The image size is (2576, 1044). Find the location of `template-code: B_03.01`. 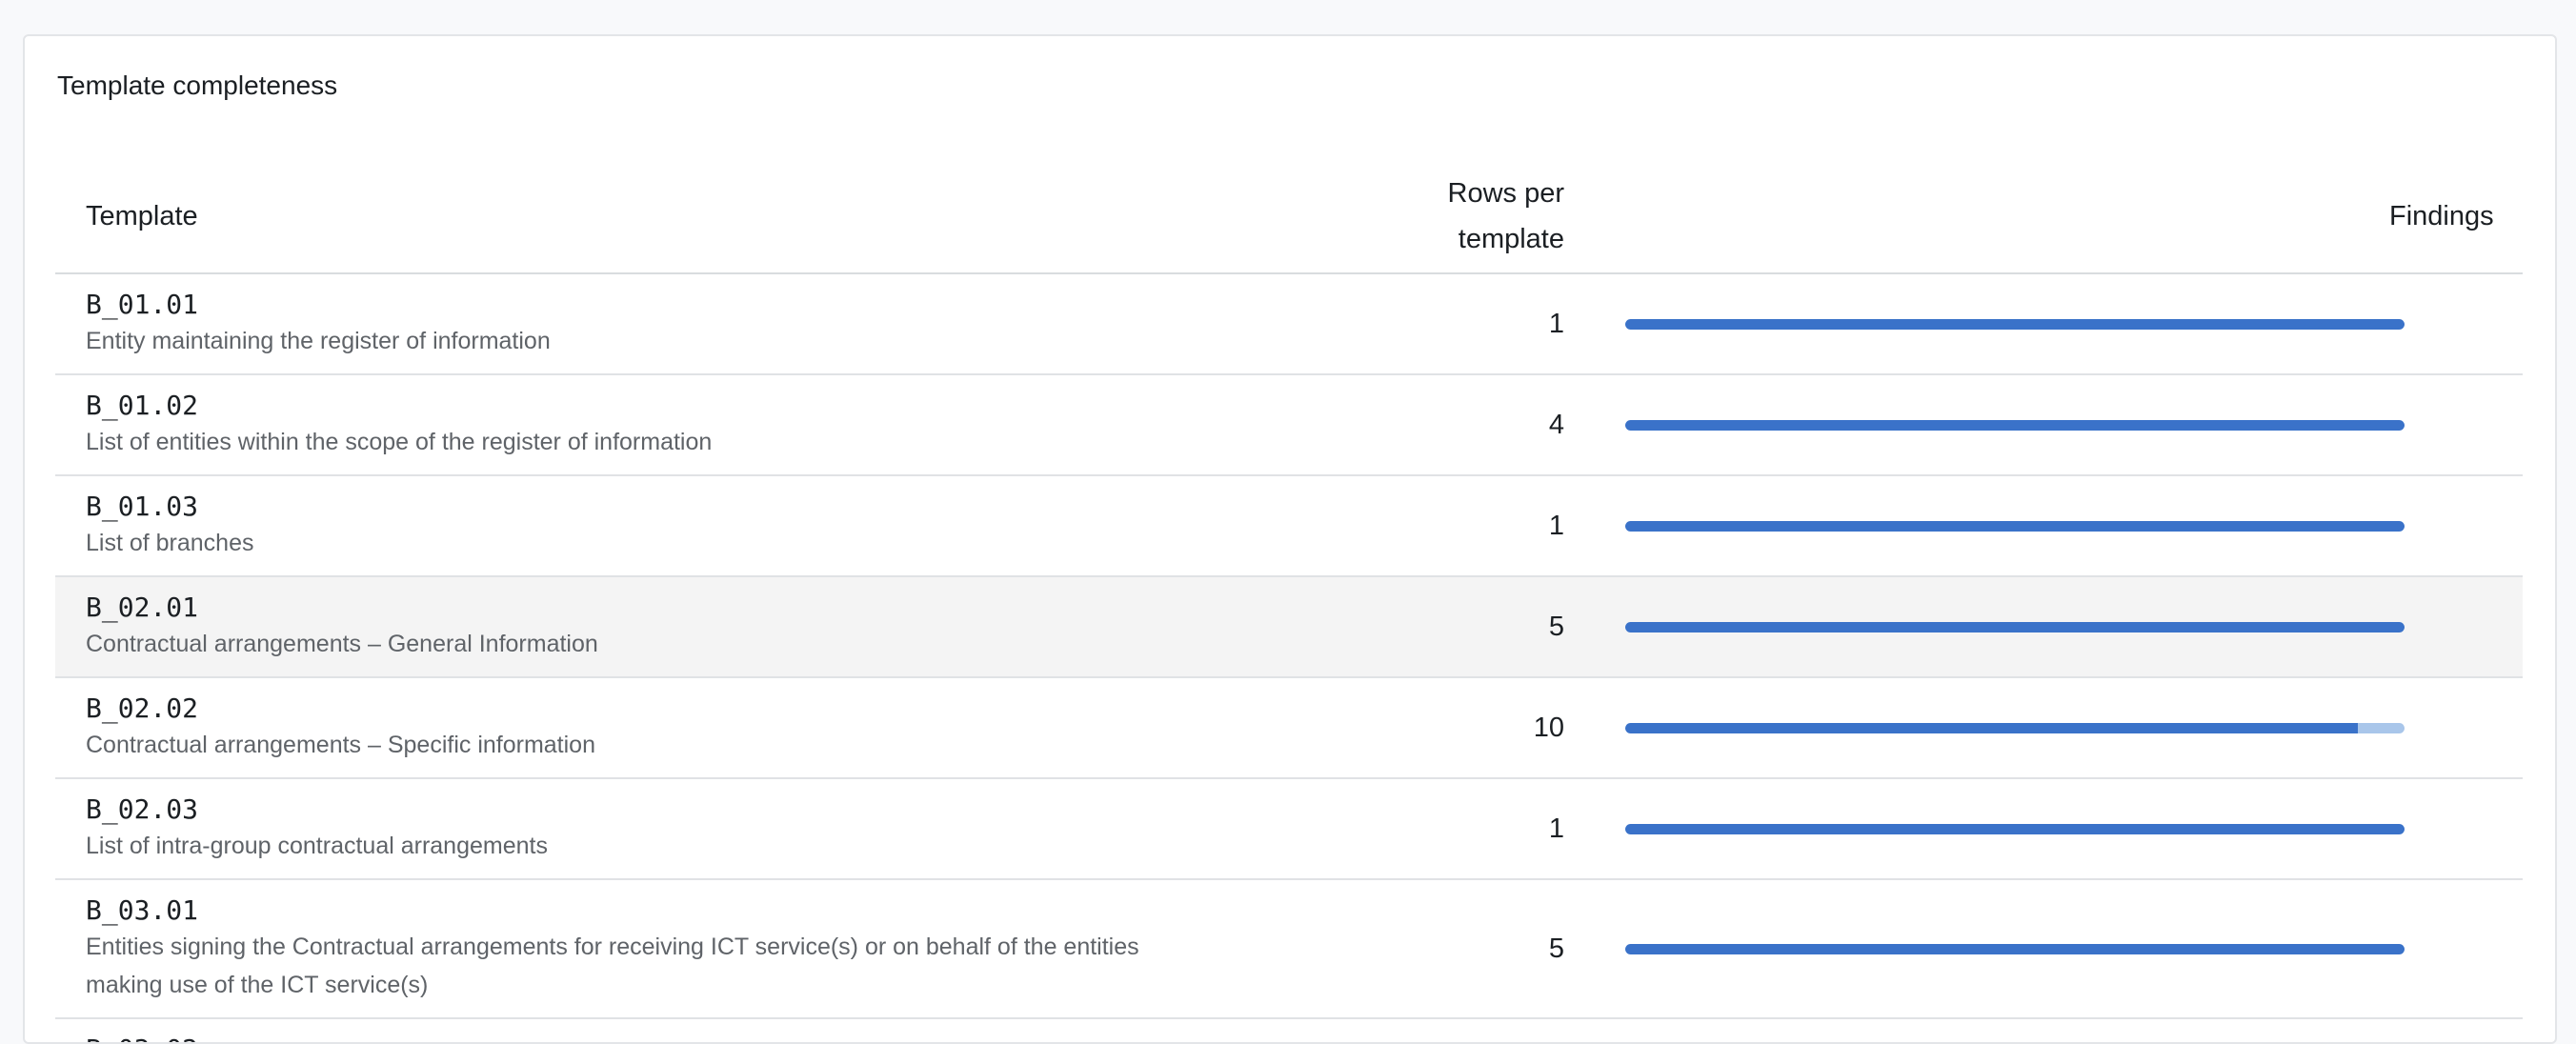

template-code: B_03.01 is located at coordinates (142, 910).